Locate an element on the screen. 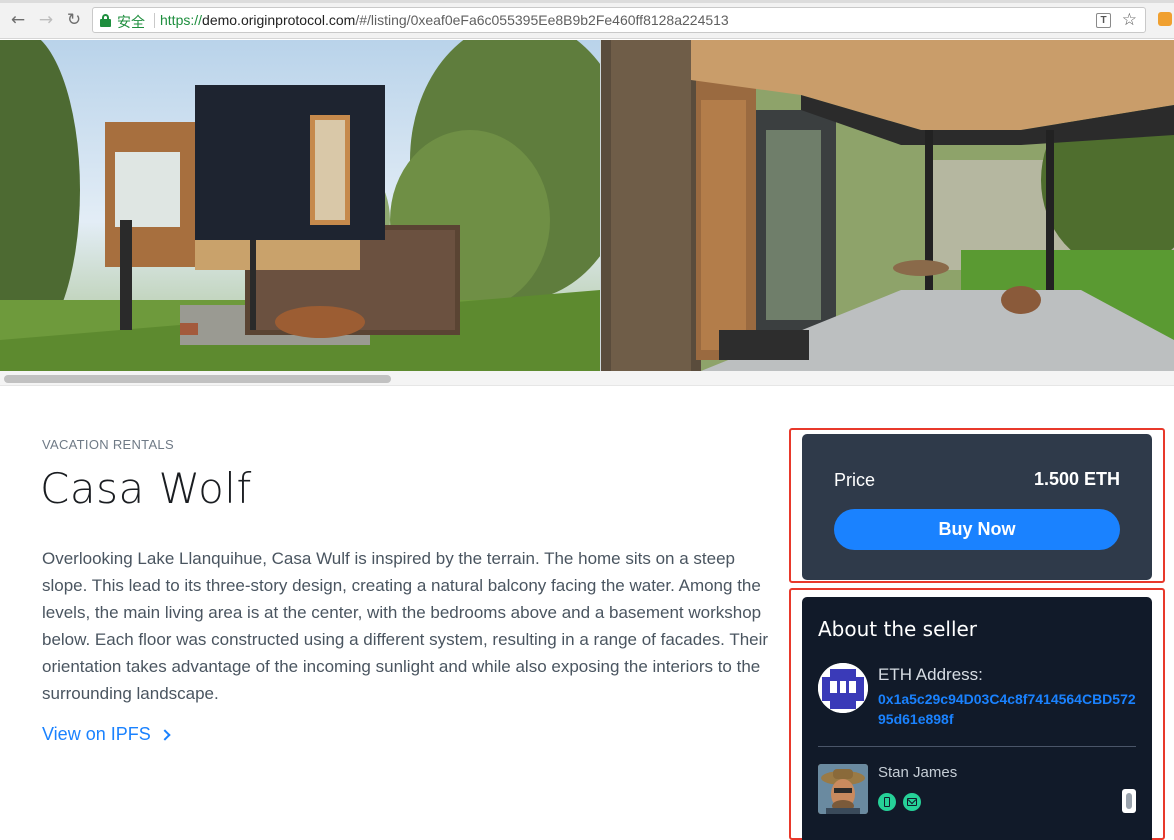  carousel-scrollbar-thumb is located at coordinates (197, 379).